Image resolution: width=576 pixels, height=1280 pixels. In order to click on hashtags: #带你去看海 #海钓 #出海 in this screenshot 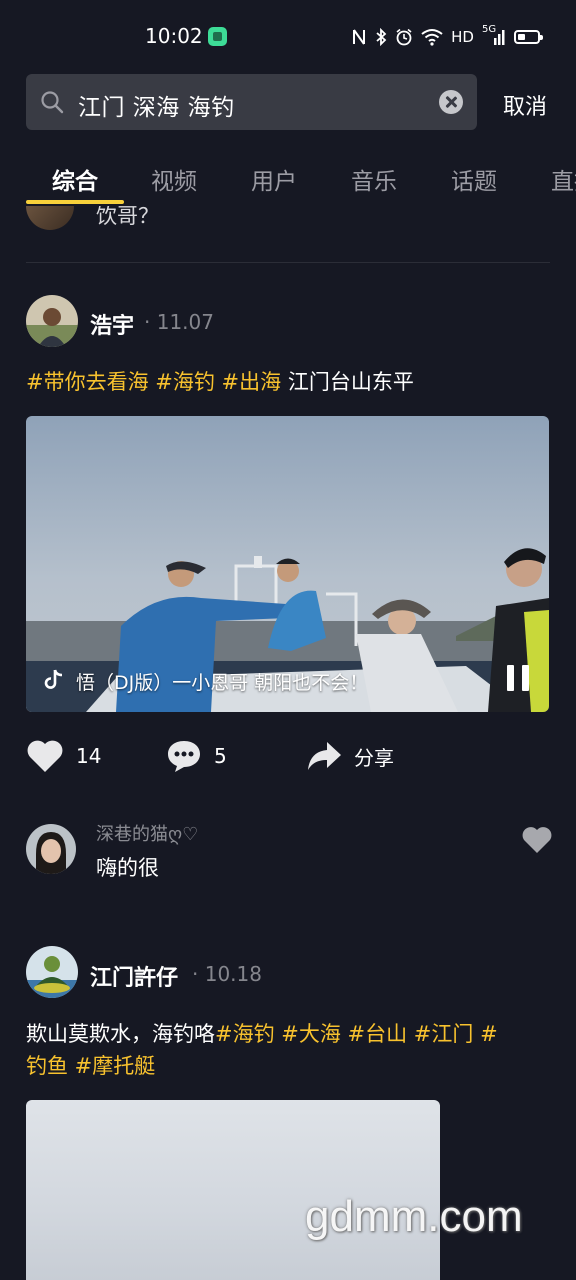, I will do `click(153, 382)`.